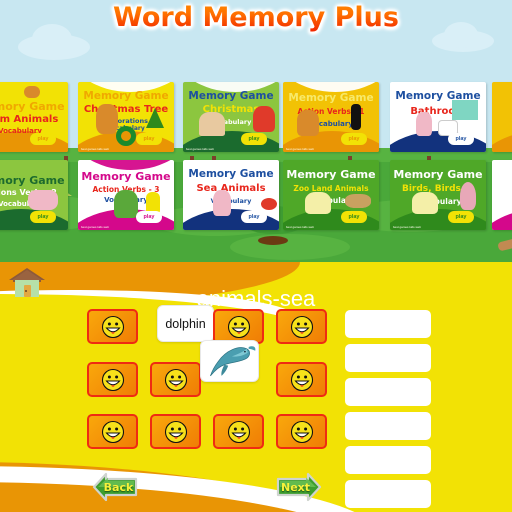  I want to click on dolphin-image-icon, so click(232, 361).